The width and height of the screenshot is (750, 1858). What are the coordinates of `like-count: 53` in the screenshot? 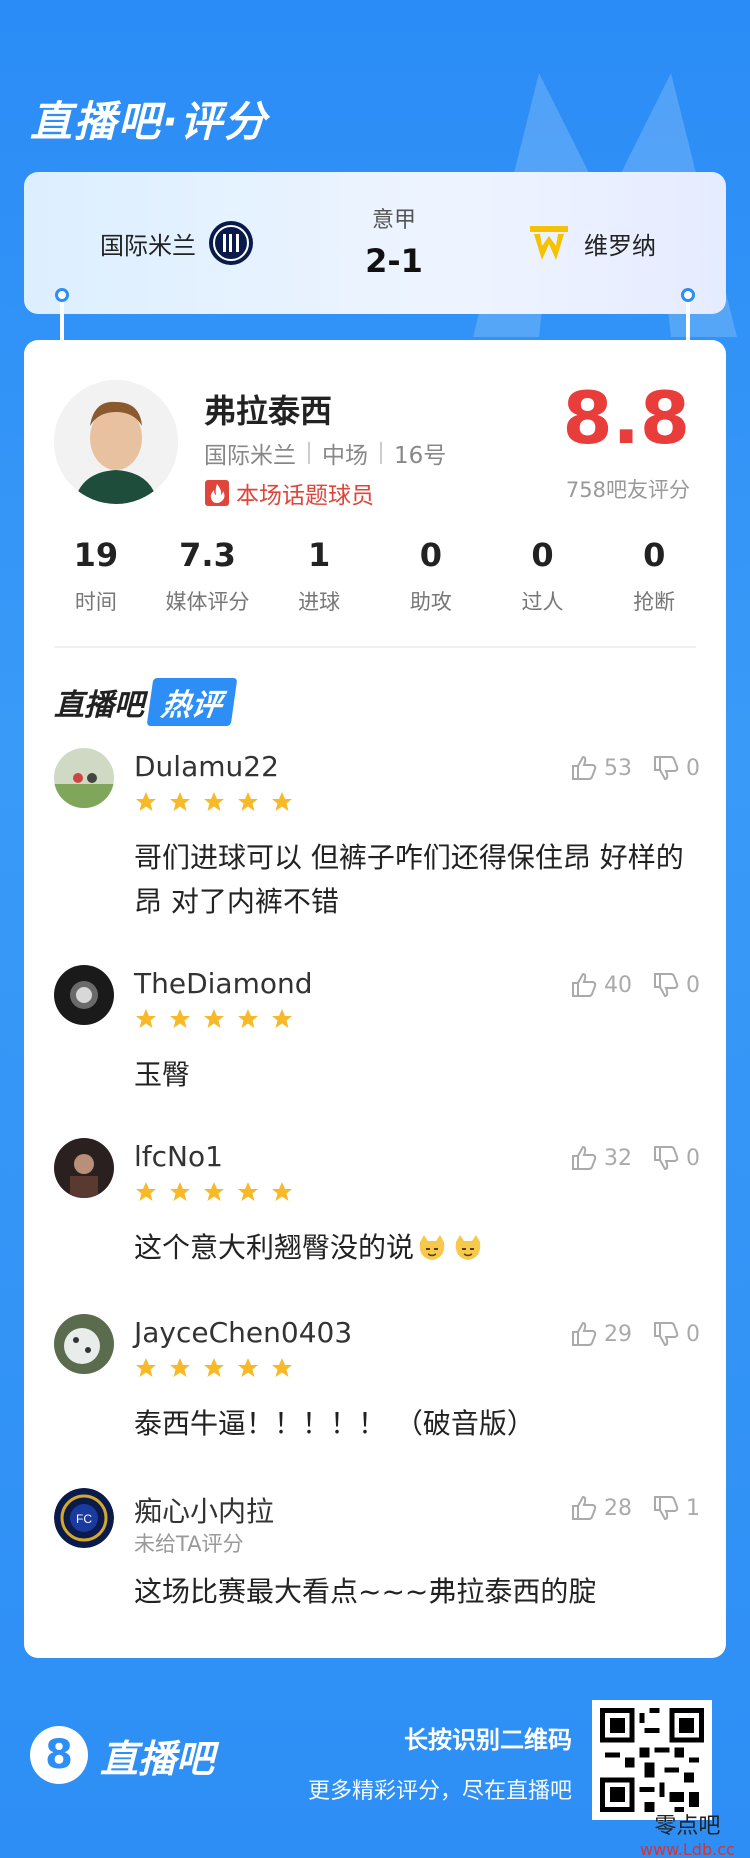 It's located at (618, 768).